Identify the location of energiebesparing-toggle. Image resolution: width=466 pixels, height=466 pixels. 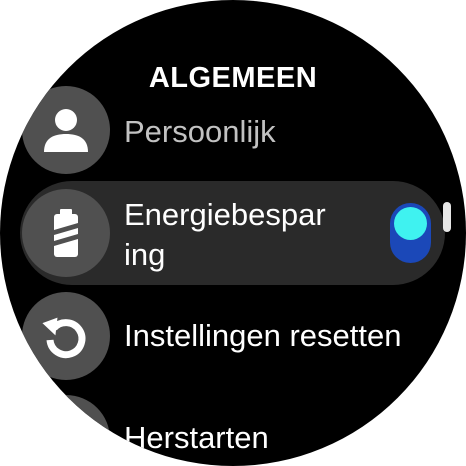
(410, 233).